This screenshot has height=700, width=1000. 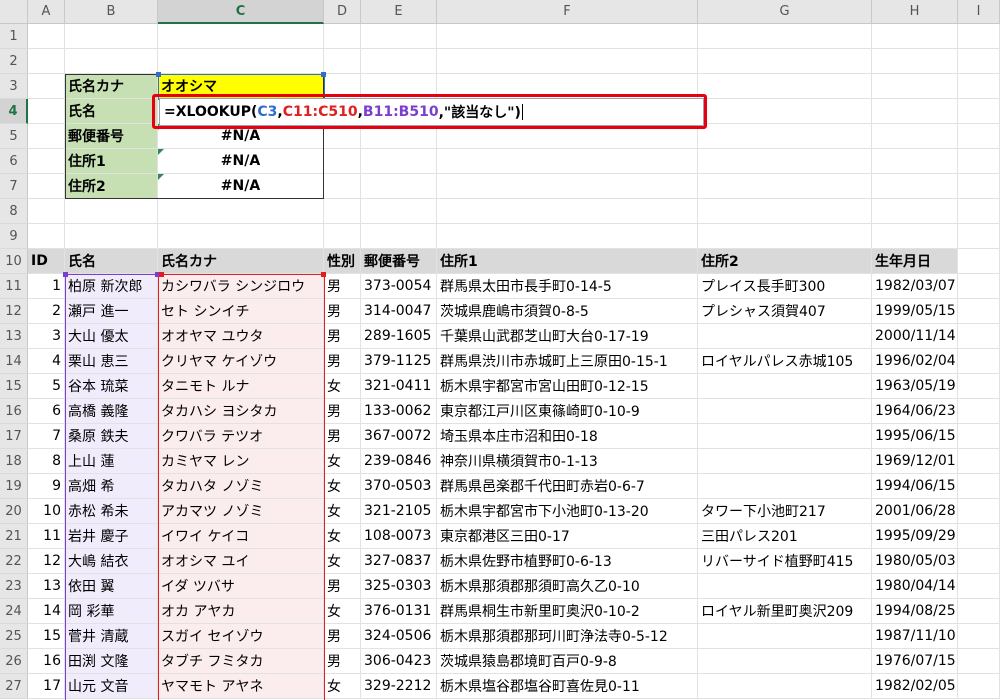 What do you see at coordinates (46, 486) in the screenshot?
I see `table-cell-id: 9` at bounding box center [46, 486].